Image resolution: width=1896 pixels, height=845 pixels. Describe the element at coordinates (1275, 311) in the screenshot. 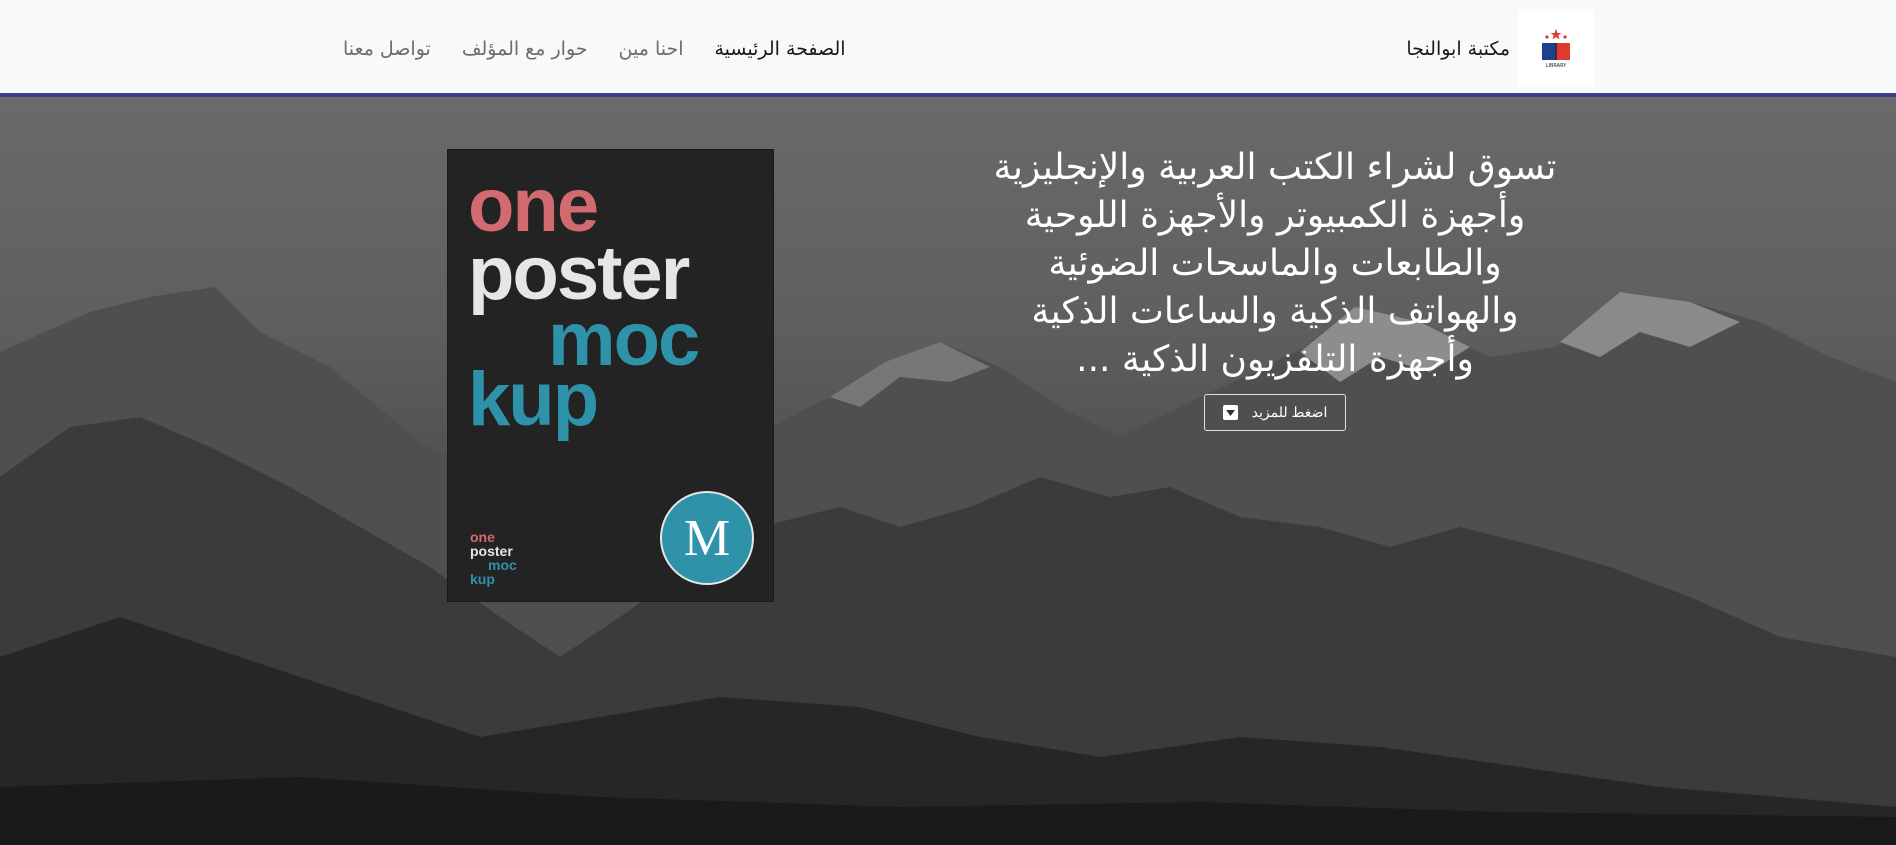

I see `headline-line: والهواتف الذكية والساعات الذكية` at that location.